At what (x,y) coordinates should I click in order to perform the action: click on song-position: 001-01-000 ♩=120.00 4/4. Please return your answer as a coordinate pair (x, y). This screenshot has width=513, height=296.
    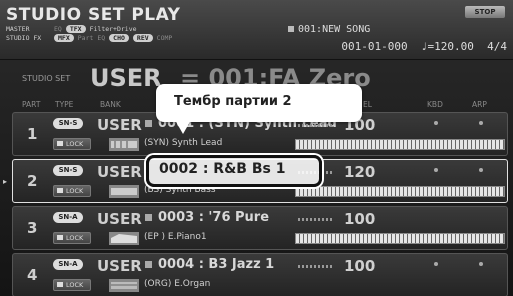
    Looking at the image, I should click on (424, 46).